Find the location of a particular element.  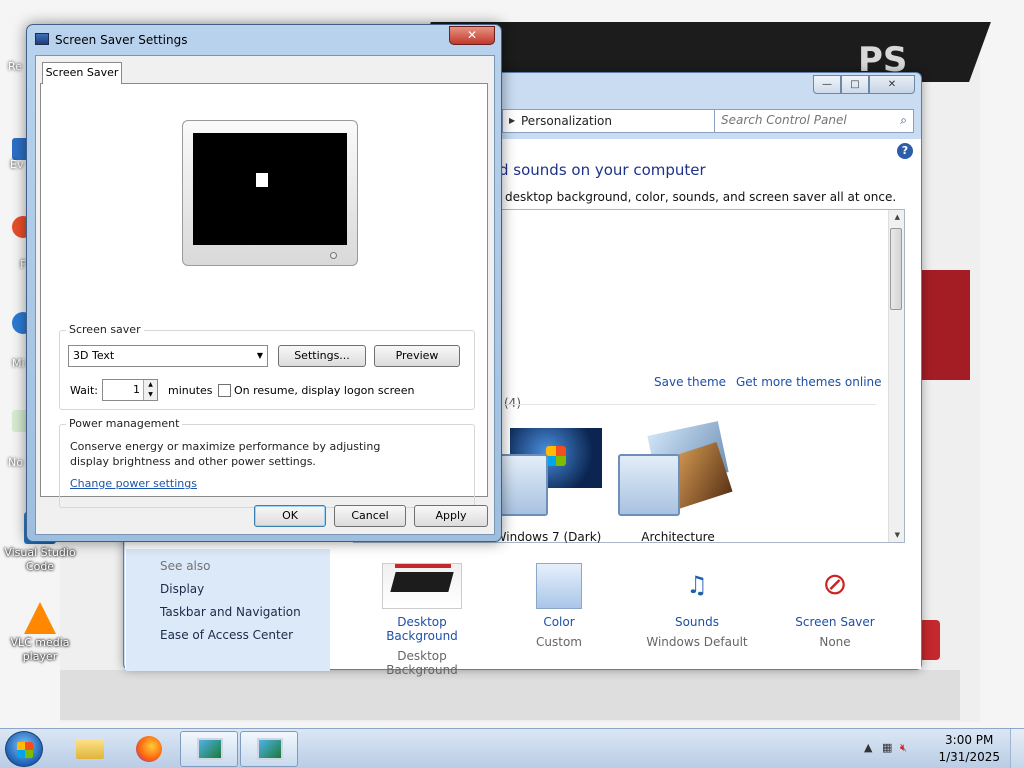

group-label: Screen saver is located at coordinates (105, 329).